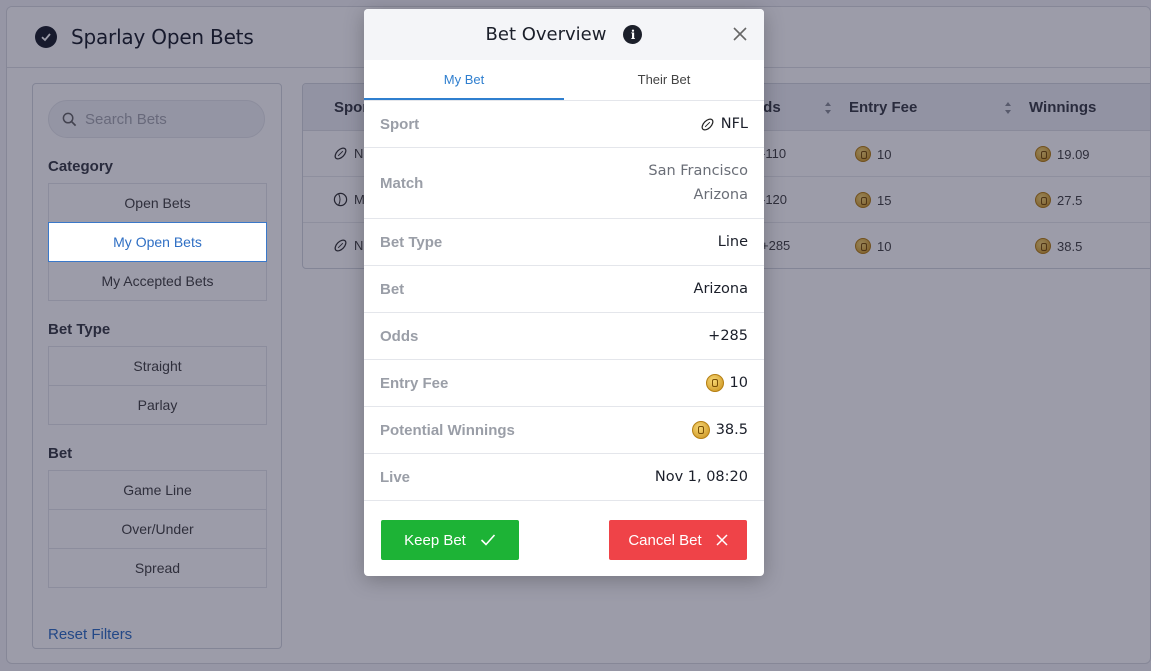 Image resolution: width=1151 pixels, height=671 pixels. Describe the element at coordinates (731, 430) in the screenshot. I see `winnings-amount: 38.5` at that location.